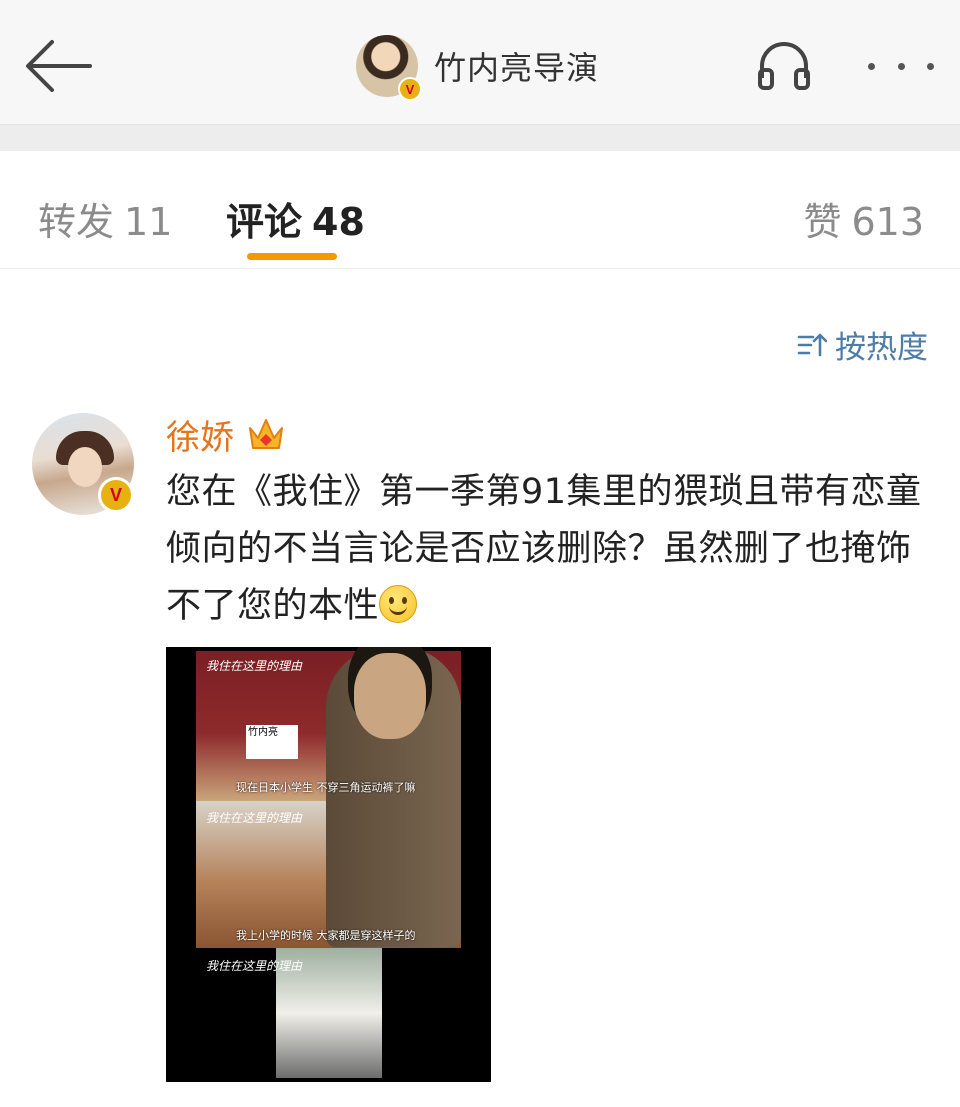  I want to click on listen-button, so click(784, 66).